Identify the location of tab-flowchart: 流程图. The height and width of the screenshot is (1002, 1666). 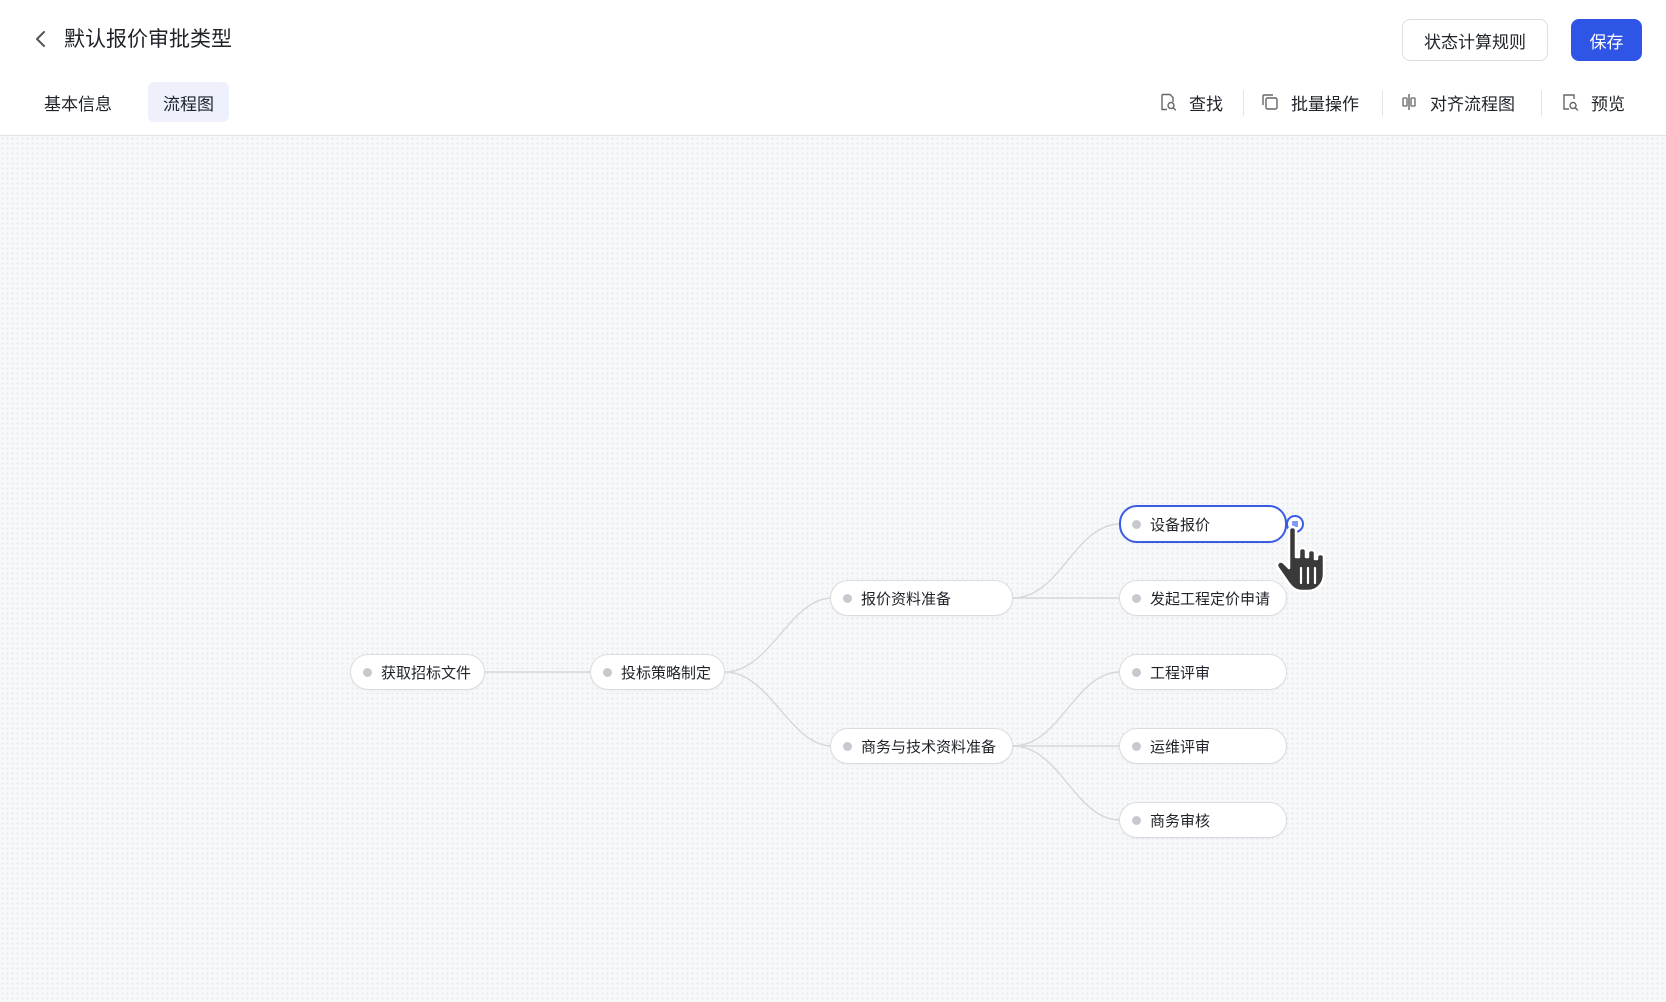
(188, 102).